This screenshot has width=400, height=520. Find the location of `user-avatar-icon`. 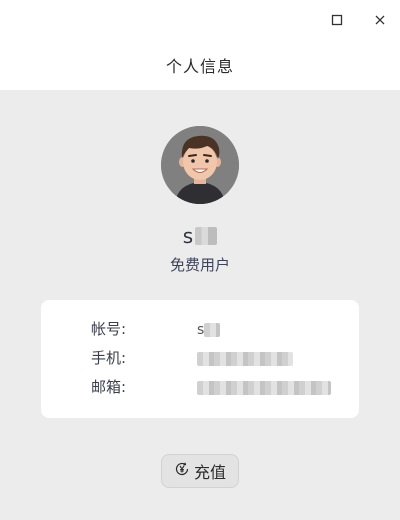

user-avatar-icon is located at coordinates (200, 165).